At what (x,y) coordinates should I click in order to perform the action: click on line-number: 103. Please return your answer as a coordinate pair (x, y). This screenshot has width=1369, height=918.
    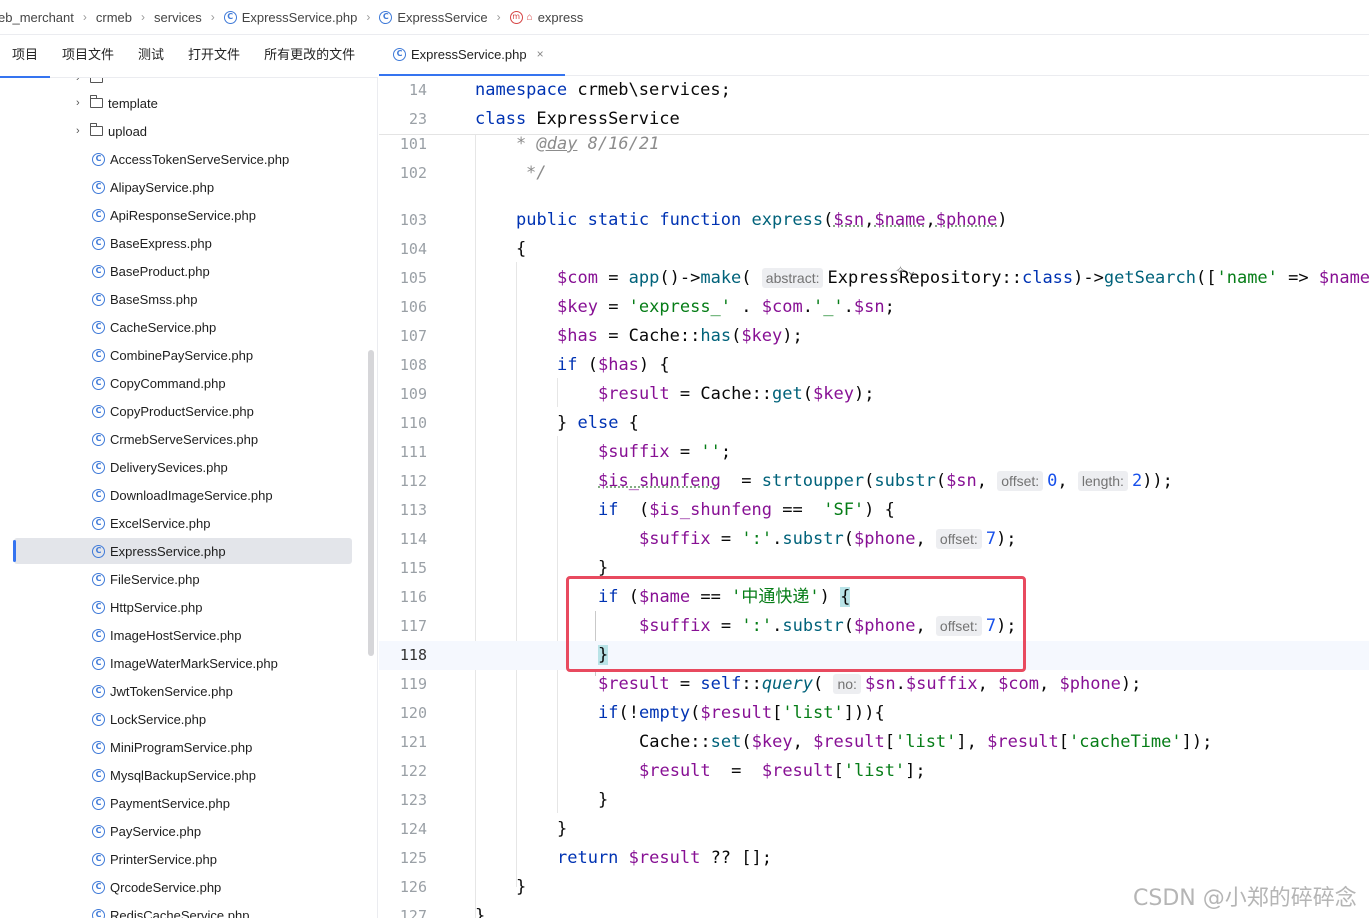
    Looking at the image, I should click on (413, 220).